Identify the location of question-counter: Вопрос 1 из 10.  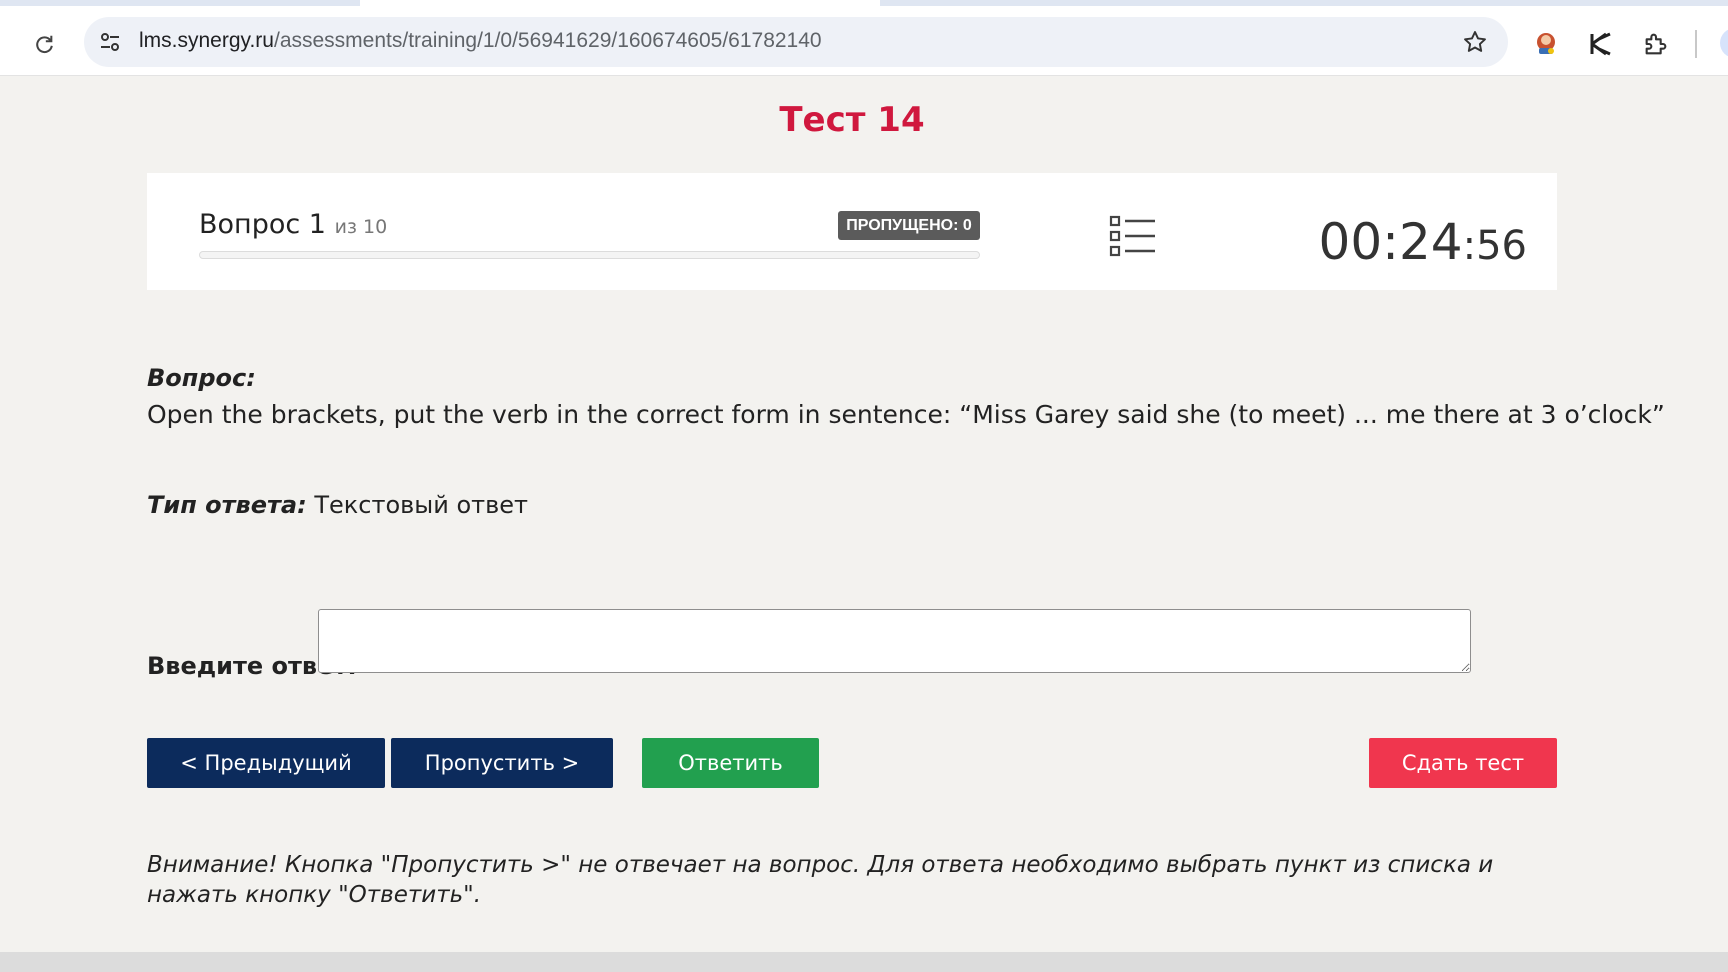
(293, 224).